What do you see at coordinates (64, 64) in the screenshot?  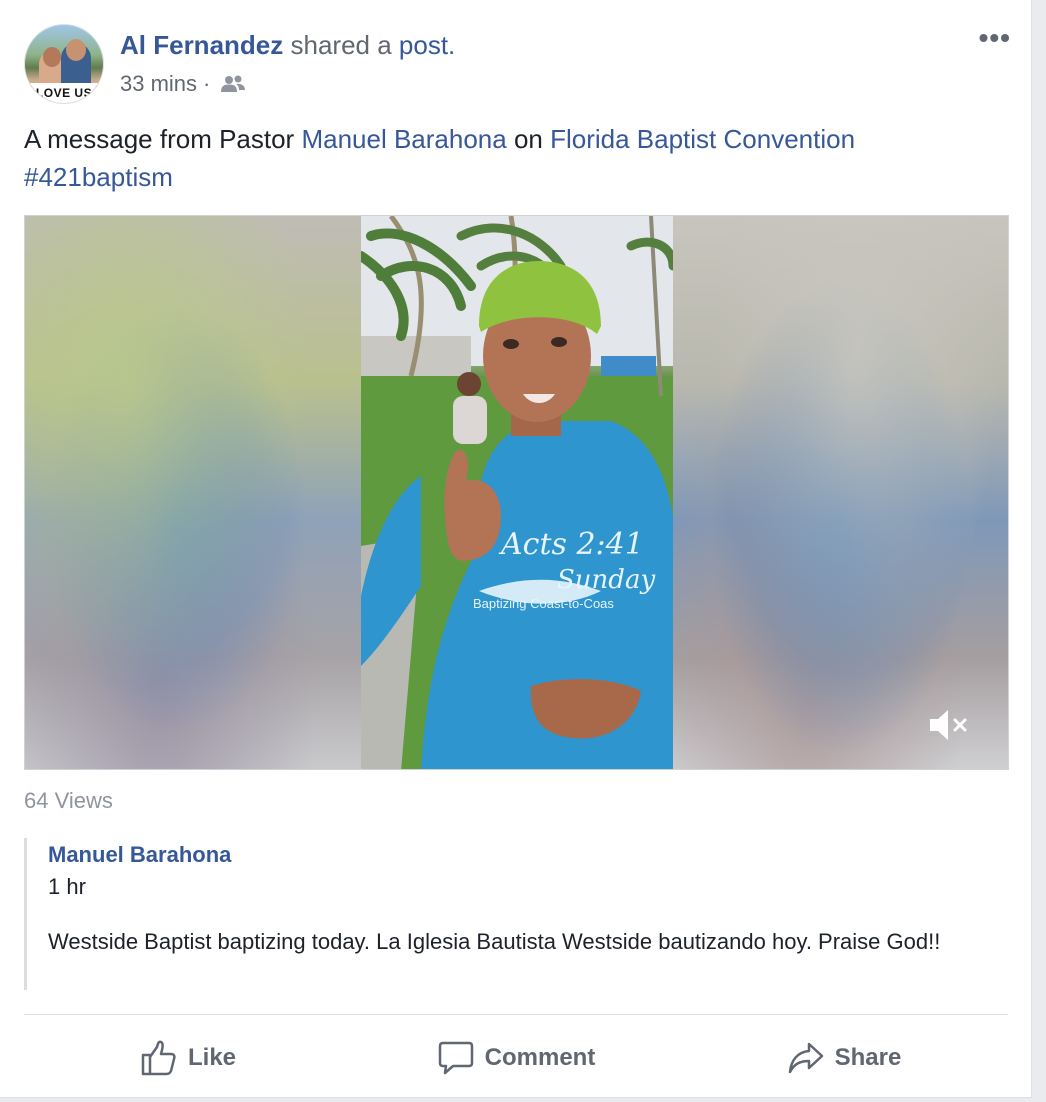 I see `author-avatar: LOVE US` at bounding box center [64, 64].